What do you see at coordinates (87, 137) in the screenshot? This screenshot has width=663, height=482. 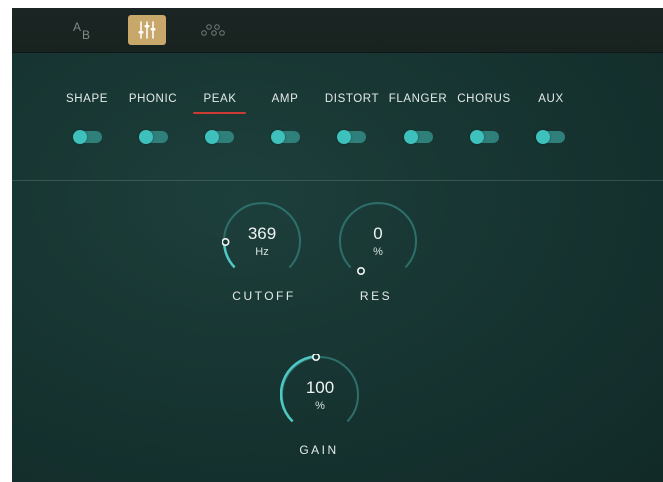 I see `toggle-shape` at bounding box center [87, 137].